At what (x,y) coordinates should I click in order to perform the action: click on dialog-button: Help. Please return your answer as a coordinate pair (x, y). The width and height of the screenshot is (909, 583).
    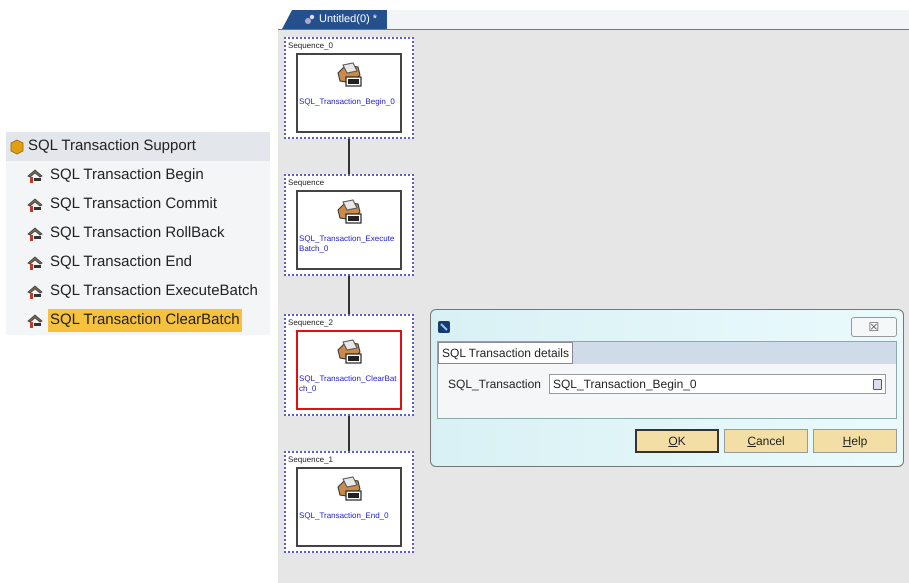
    Looking at the image, I should click on (855, 441).